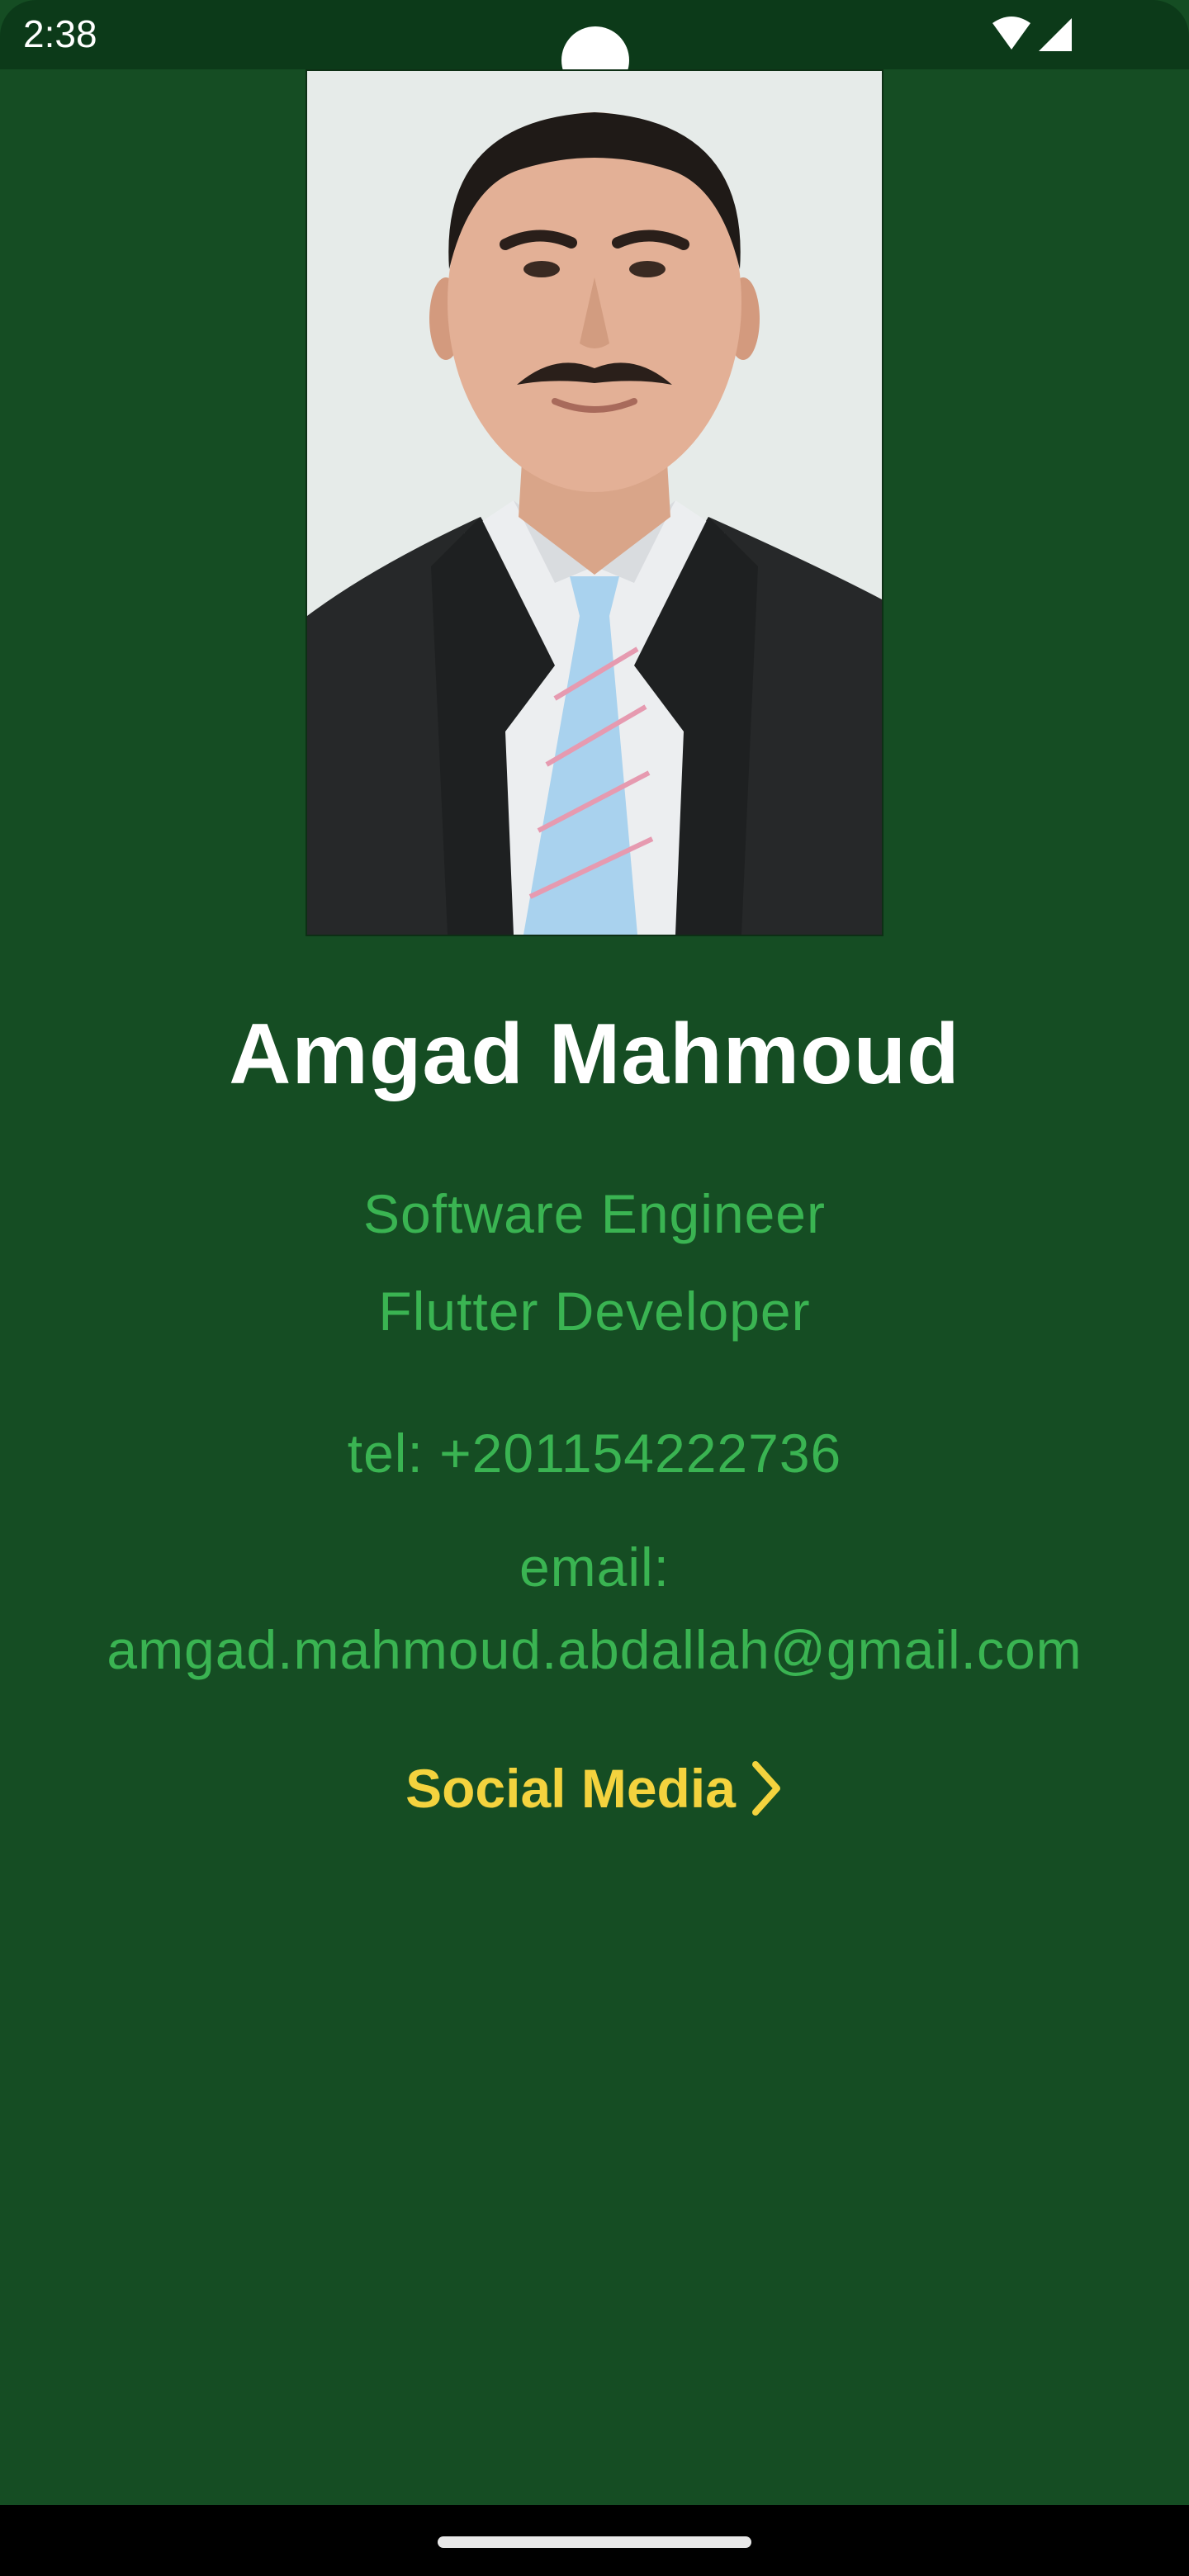 The width and height of the screenshot is (1189, 2576). I want to click on status-icons, so click(1032, 34).